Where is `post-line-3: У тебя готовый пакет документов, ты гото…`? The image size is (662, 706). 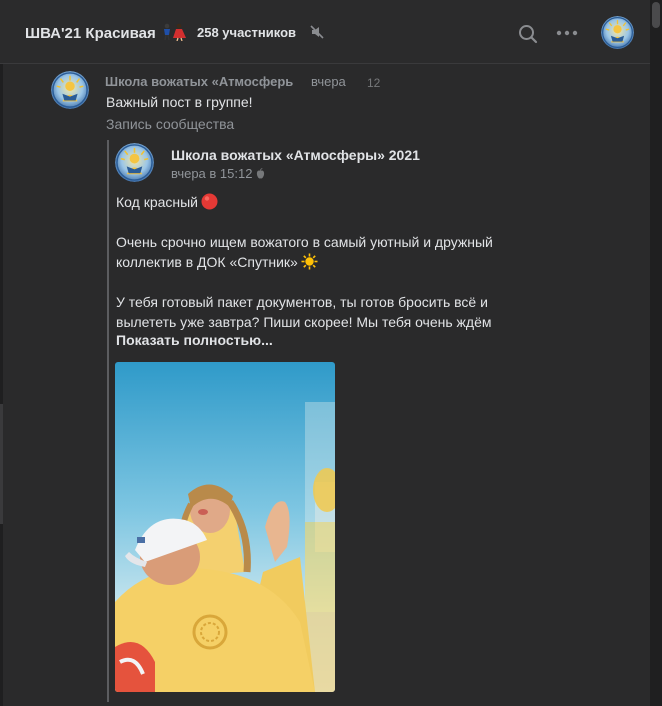
post-line-3: У тебя готовый пакет документов, ты гото… is located at coordinates (304, 312).